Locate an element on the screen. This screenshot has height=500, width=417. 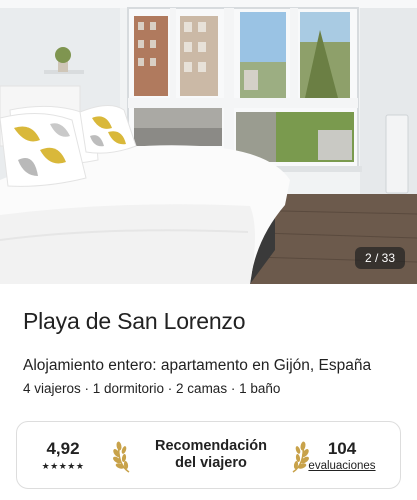
reviews-count: 104 is located at coordinates (342, 448).